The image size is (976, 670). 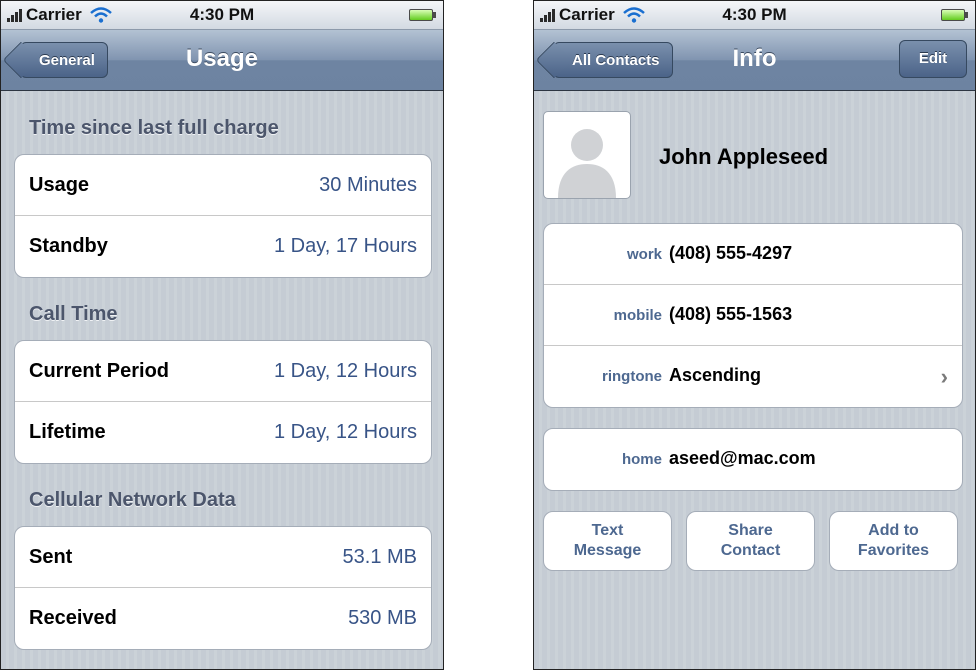 What do you see at coordinates (715, 375) in the screenshot?
I see `row-value: Ascending` at bounding box center [715, 375].